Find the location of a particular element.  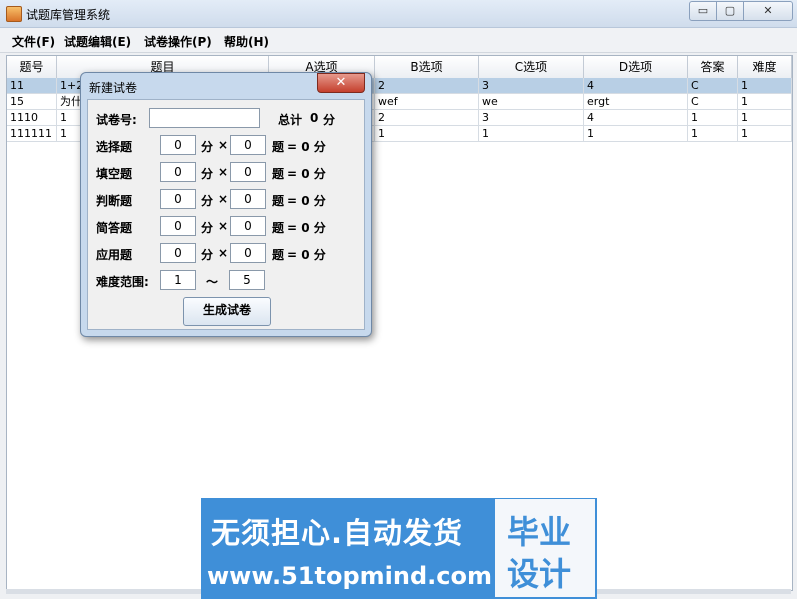

total-value: 0 is located at coordinates (314, 118).